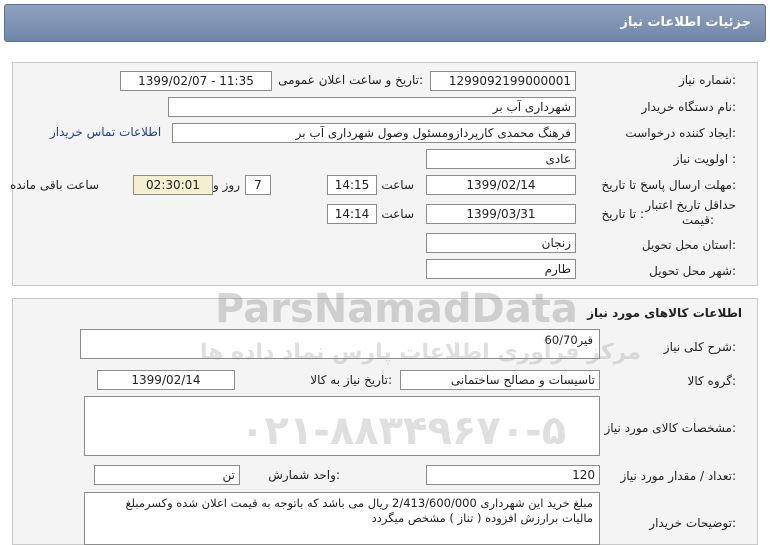  Describe the element at coordinates (712, 381) in the screenshot. I see `goods-group-label: گروه کالا:` at that location.